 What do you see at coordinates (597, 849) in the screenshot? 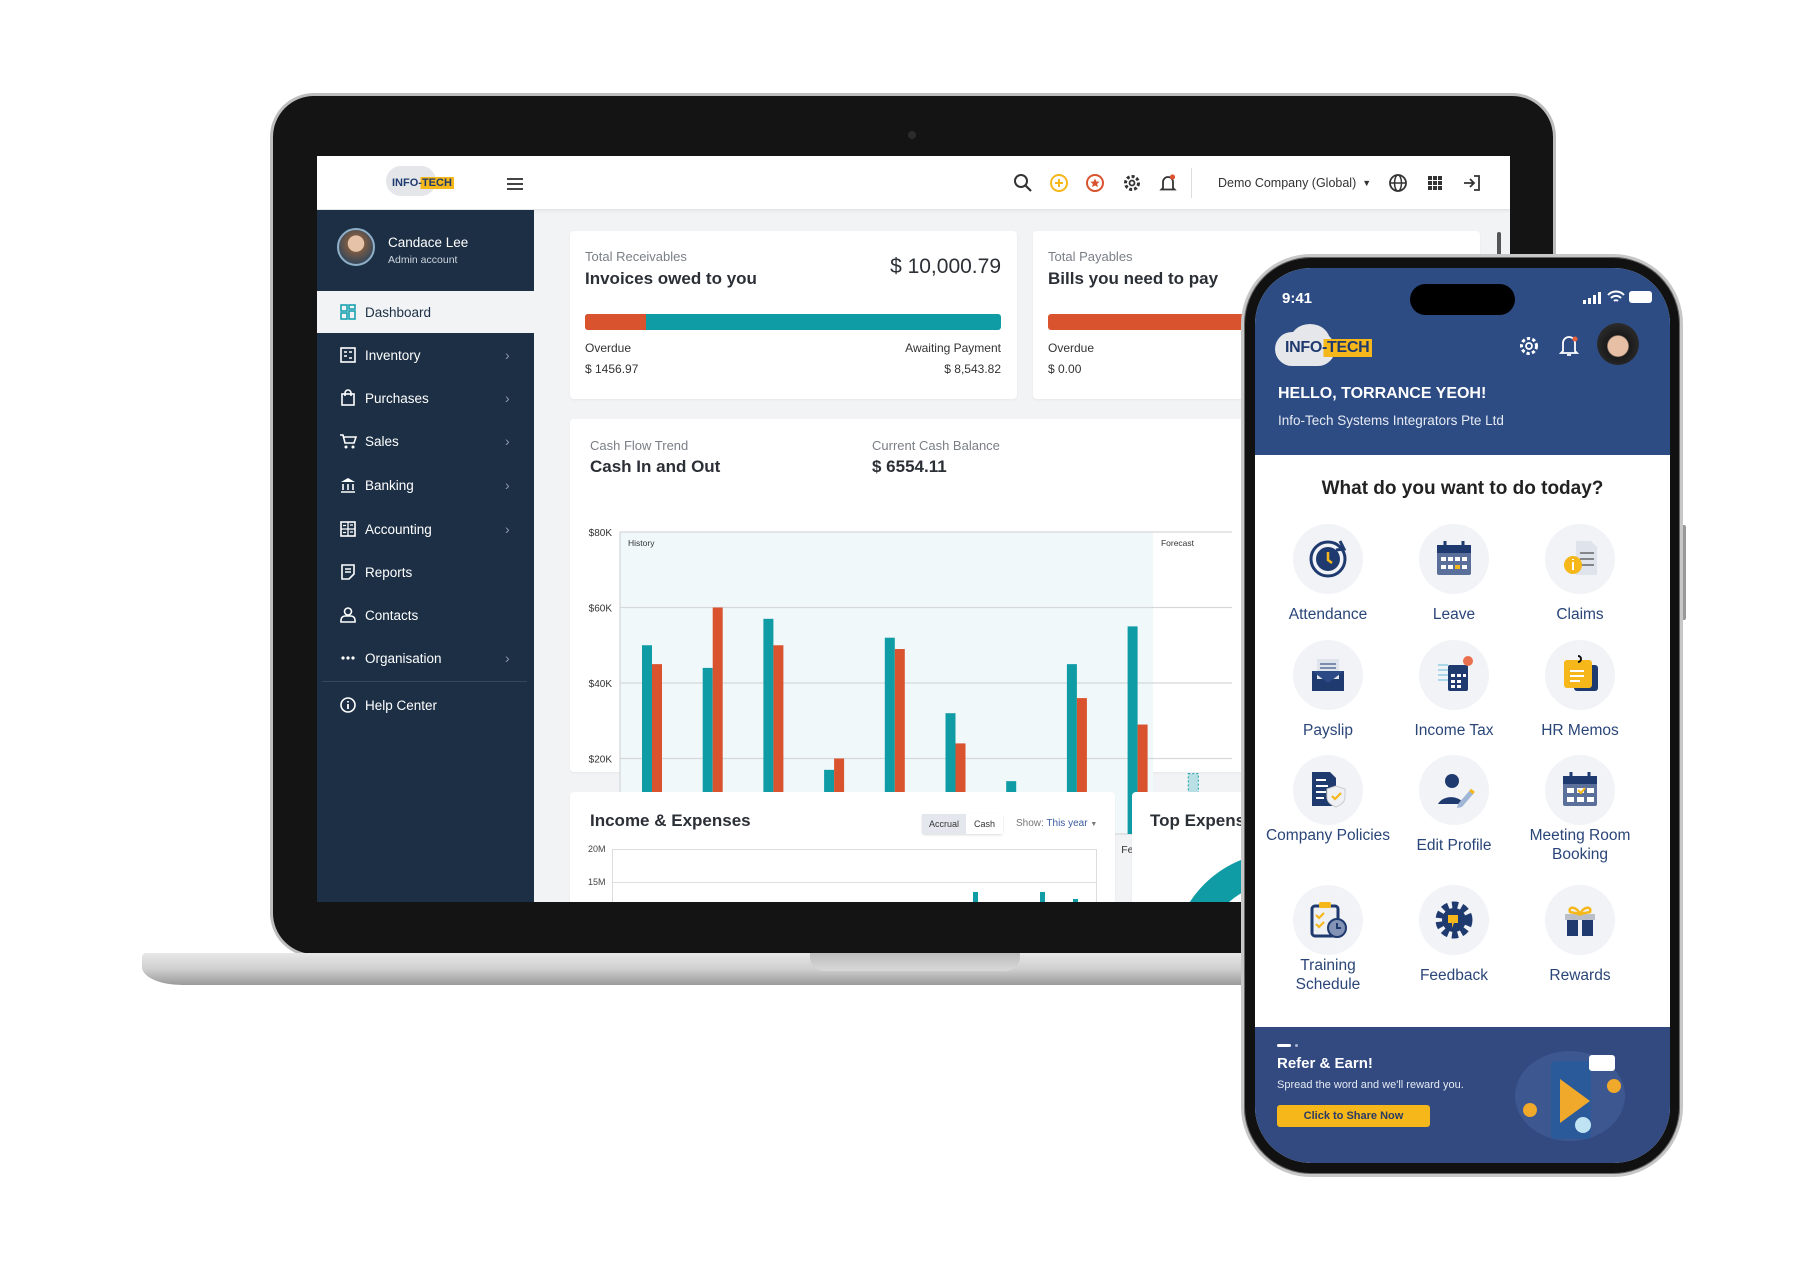
I see `y-tick-label: 20M` at bounding box center [597, 849].